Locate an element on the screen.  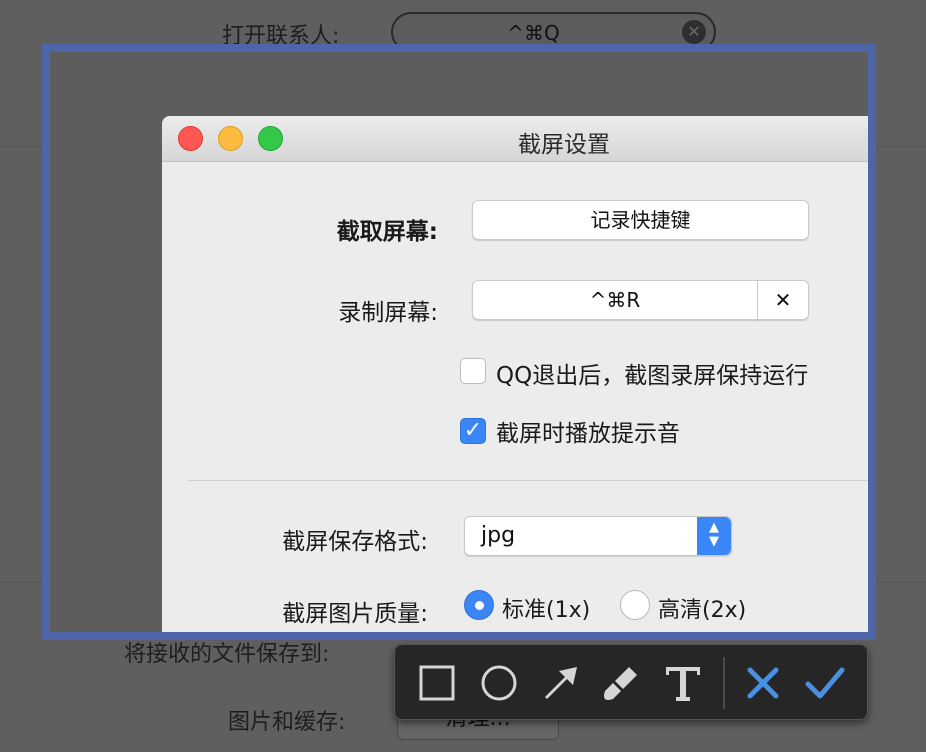
ellipse-icon is located at coordinates (499, 683).